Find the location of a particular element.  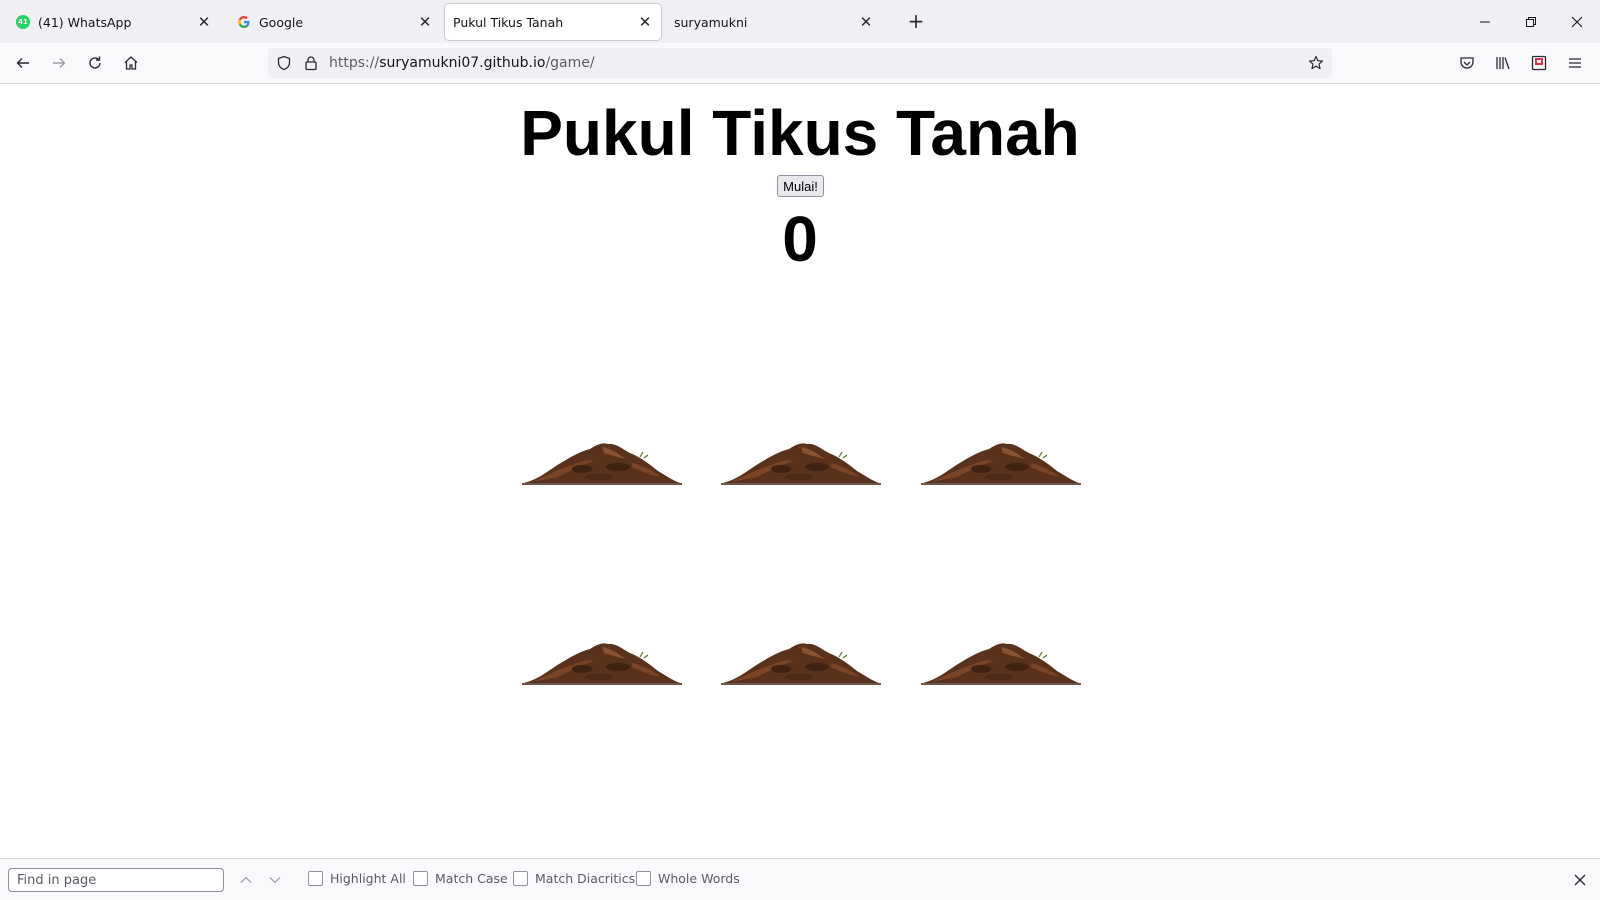

game-title: Pukul Tikus Tanah is located at coordinates (800, 133).